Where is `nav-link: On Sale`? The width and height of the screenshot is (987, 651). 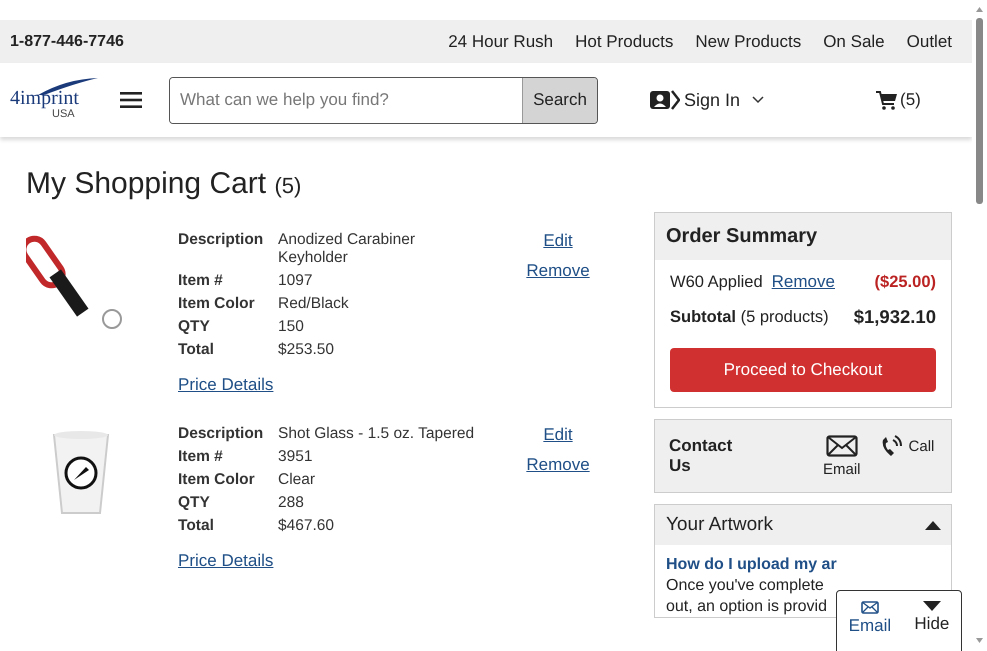 nav-link: On Sale is located at coordinates (854, 42).